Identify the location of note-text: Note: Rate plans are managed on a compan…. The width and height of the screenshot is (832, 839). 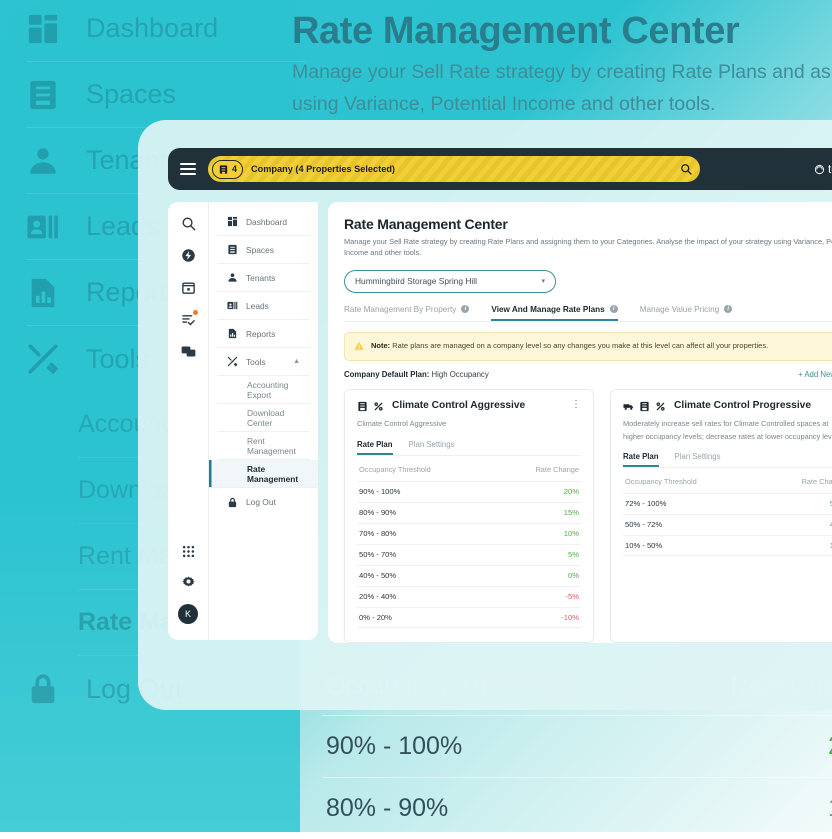
(601, 346).